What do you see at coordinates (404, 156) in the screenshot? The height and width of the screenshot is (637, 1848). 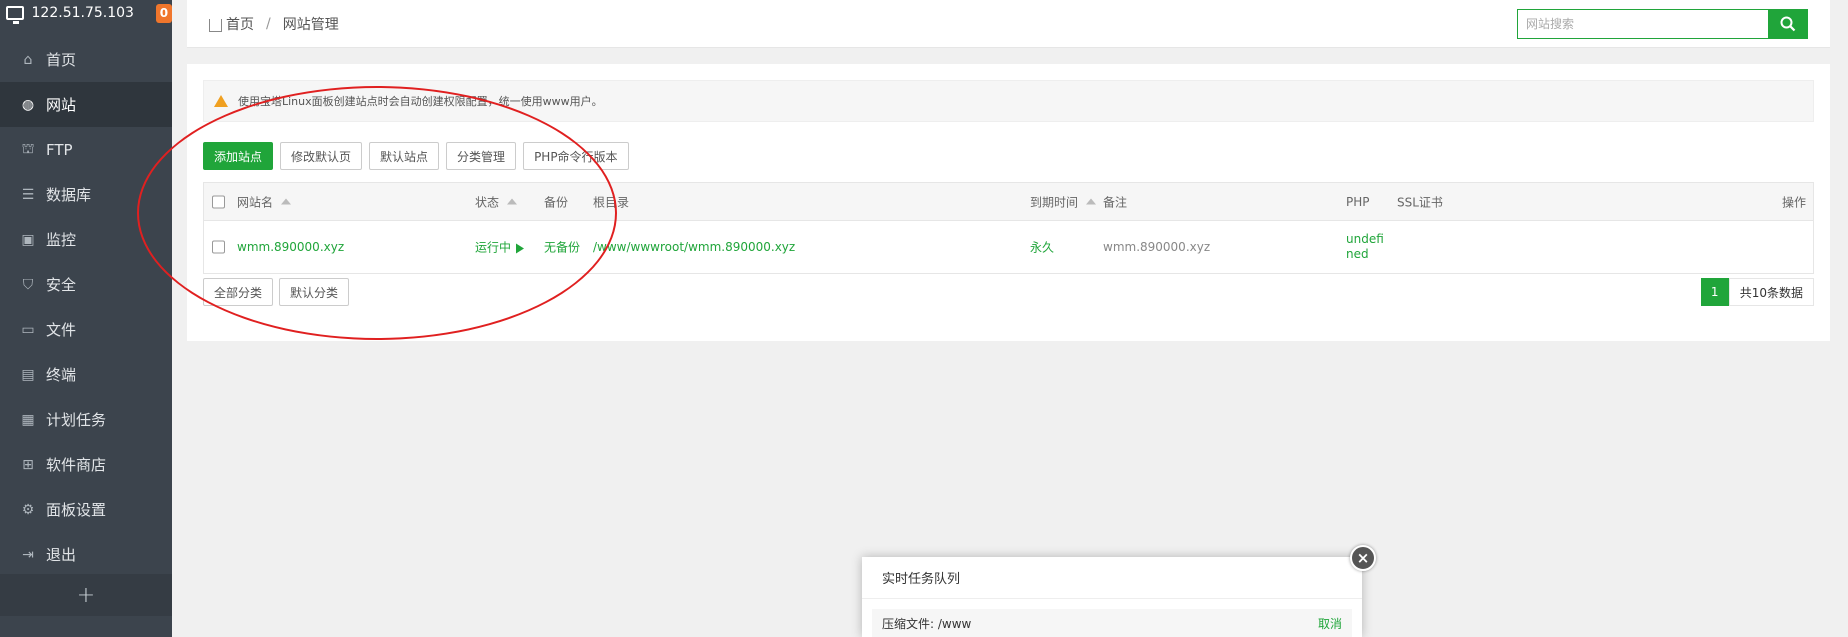 I see `default-site-button: 默认站点` at bounding box center [404, 156].